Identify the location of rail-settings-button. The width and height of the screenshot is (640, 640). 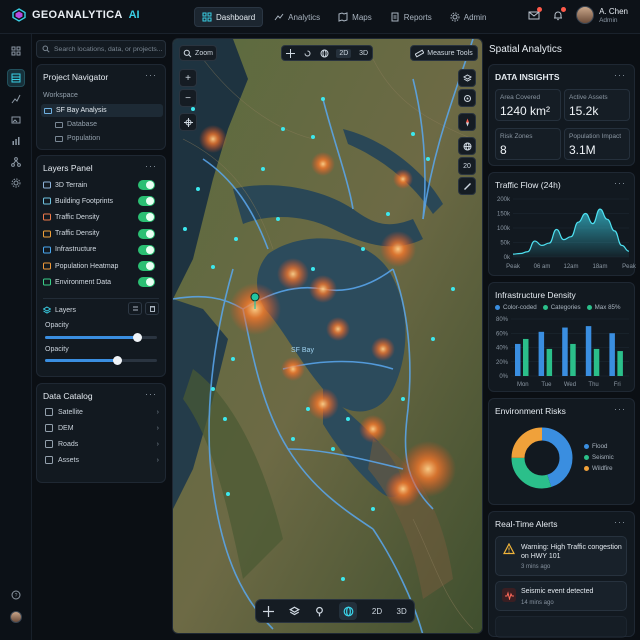
(16, 183).